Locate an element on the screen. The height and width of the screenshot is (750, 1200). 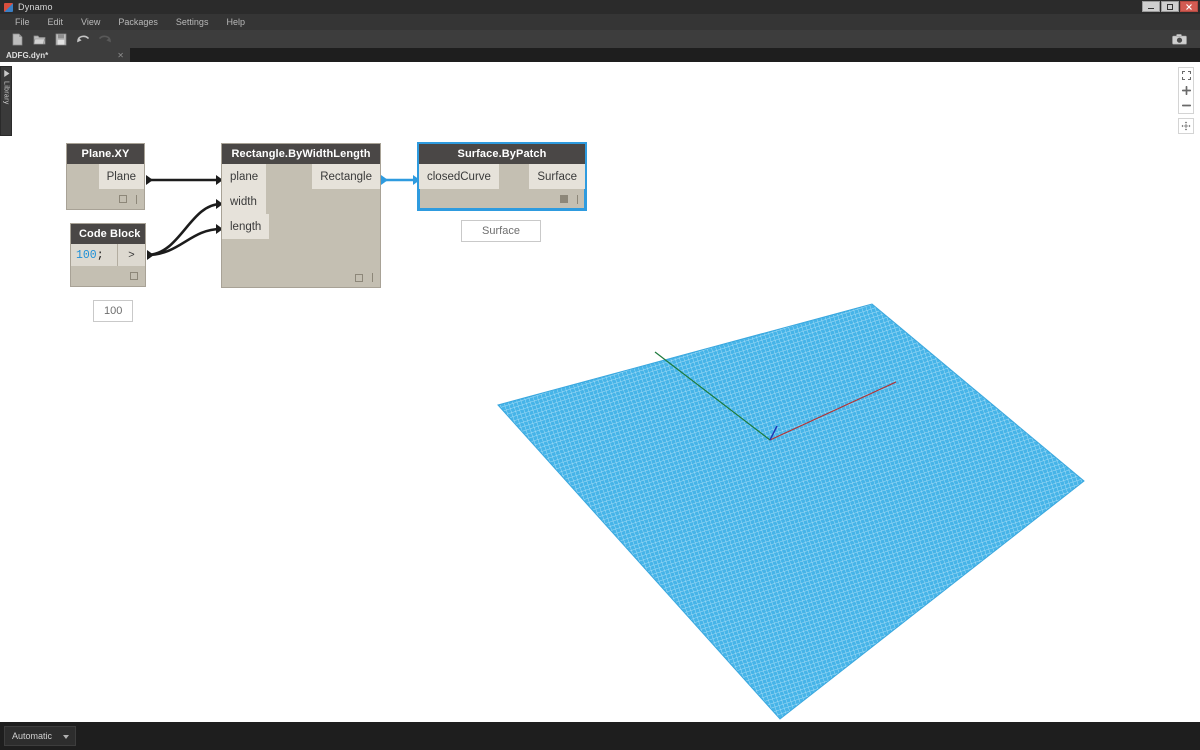
node-body: closedCurve Surface is located at coordinates (502, 186).